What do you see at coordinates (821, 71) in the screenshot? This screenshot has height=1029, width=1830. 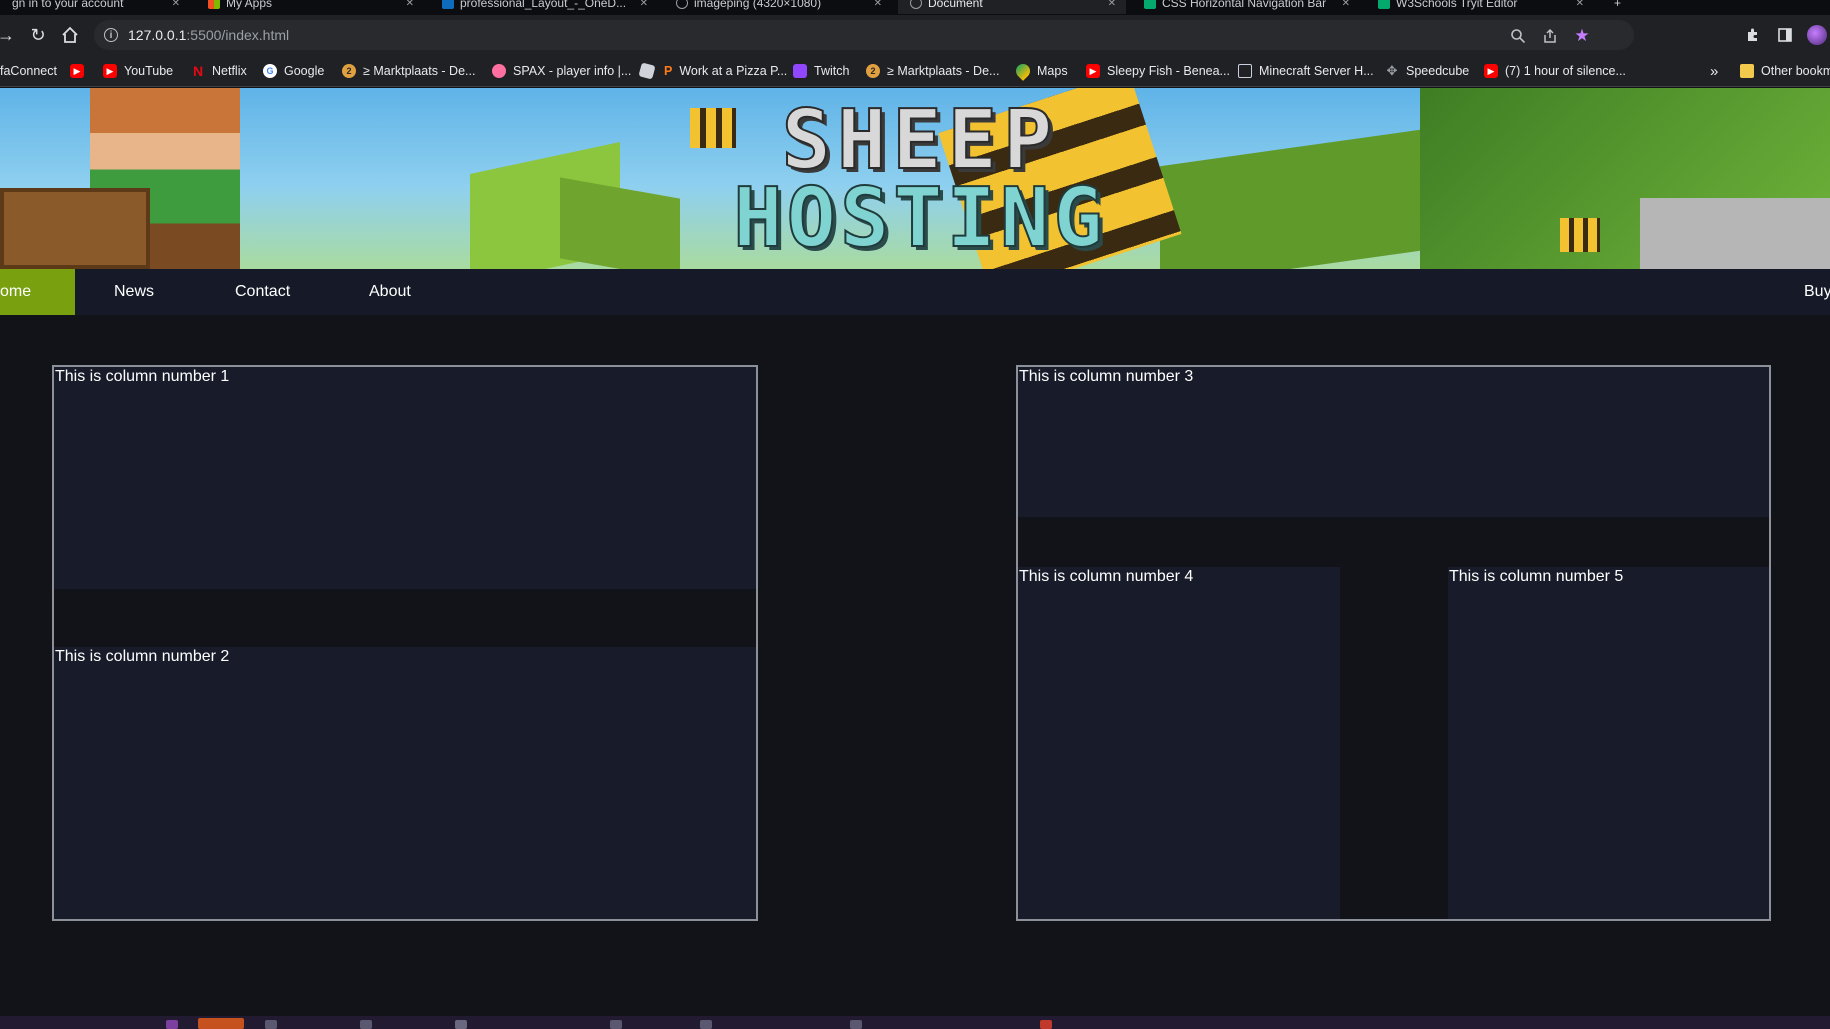 I see `bookmark-twitch: Twitch` at bounding box center [821, 71].